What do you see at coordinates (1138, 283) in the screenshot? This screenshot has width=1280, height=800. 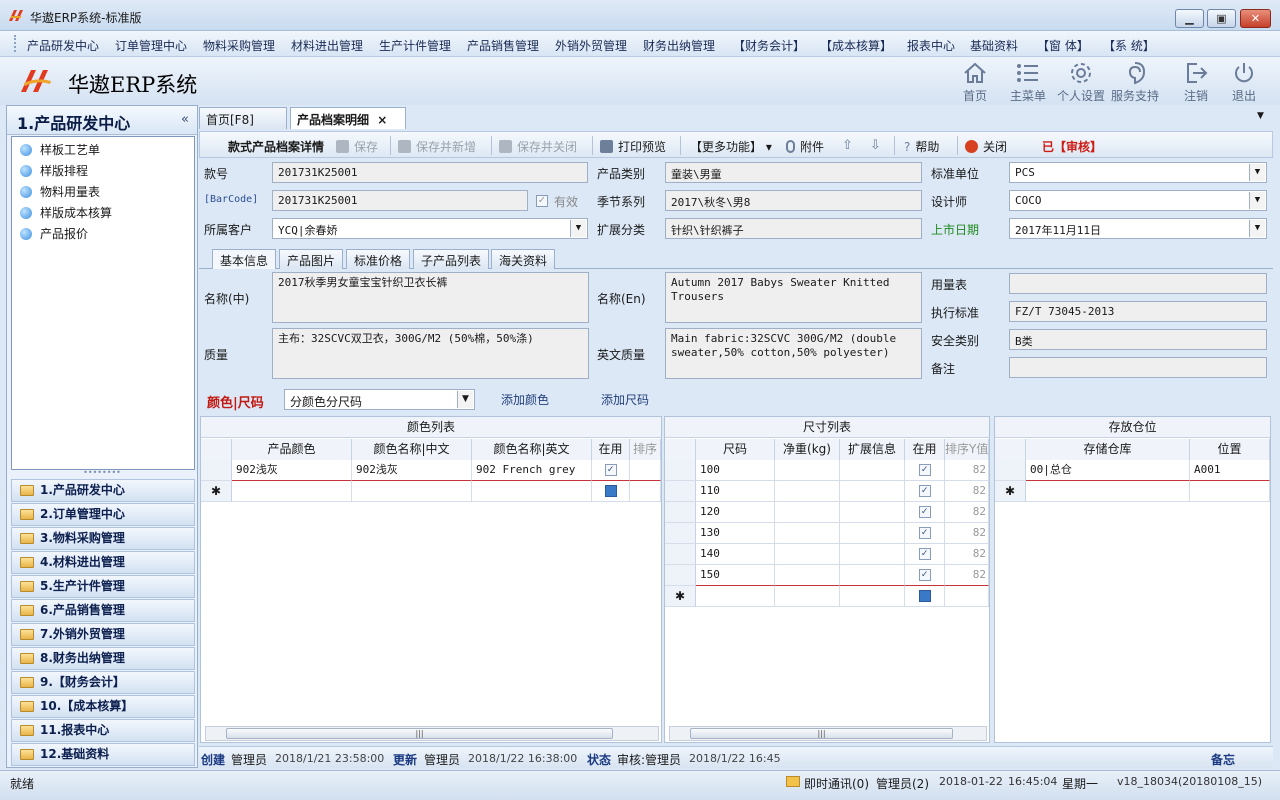 I see `usage-field` at bounding box center [1138, 283].